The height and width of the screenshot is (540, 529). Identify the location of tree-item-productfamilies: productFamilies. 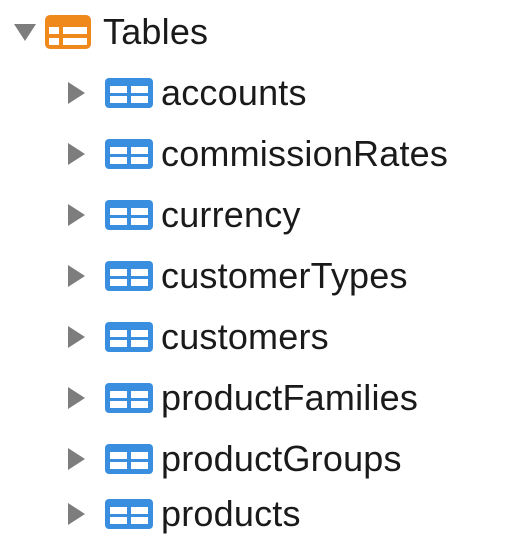
(243, 398).